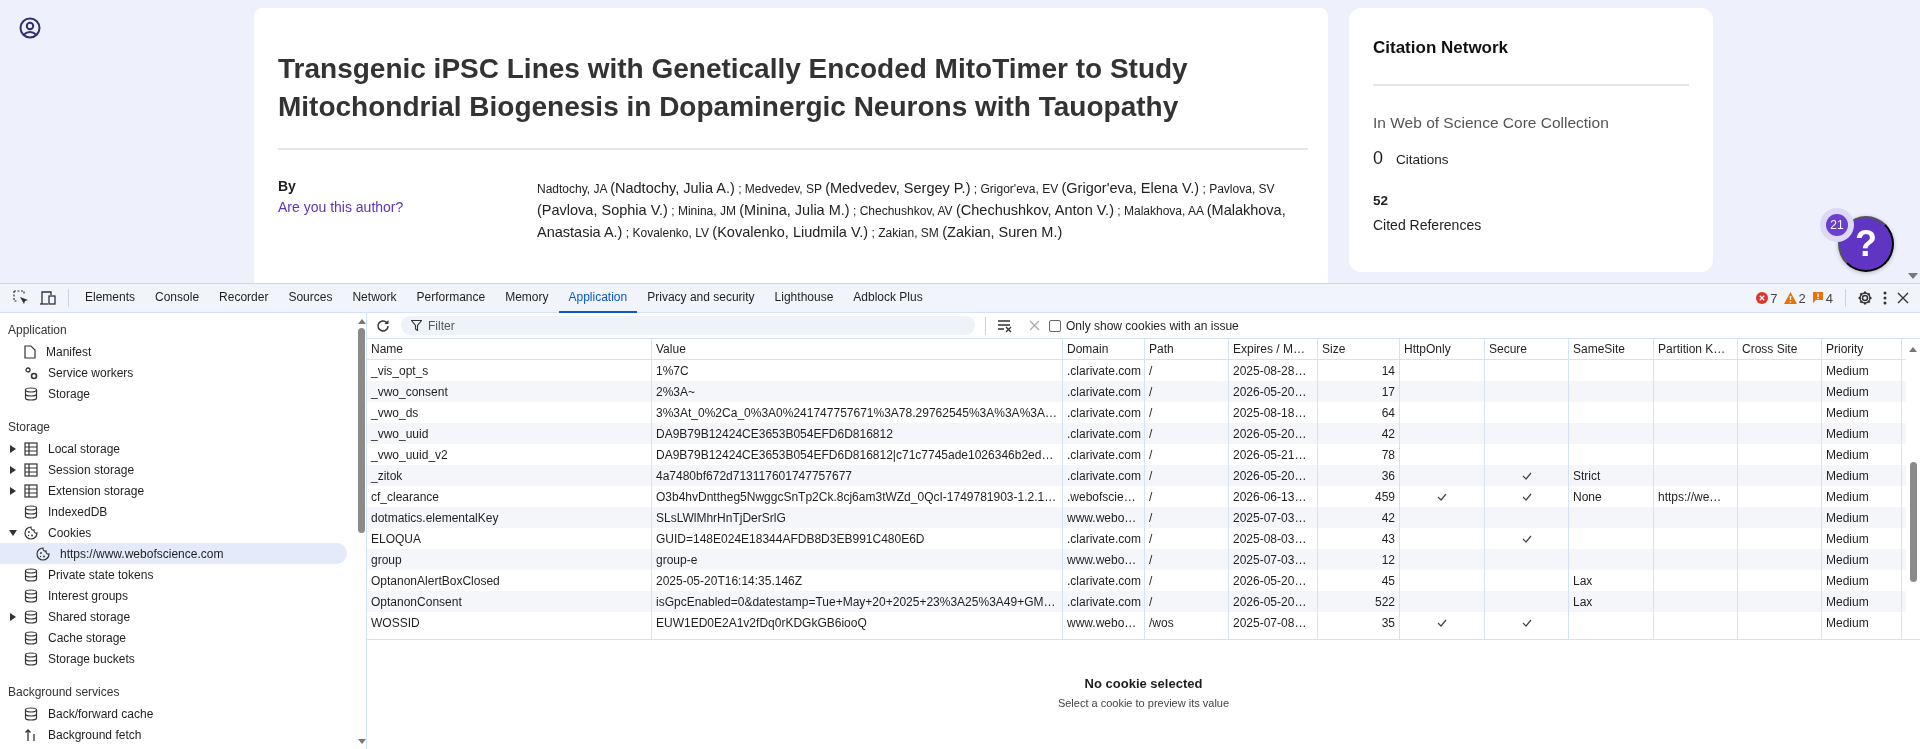 The height and width of the screenshot is (749, 1920). Describe the element at coordinates (1187, 349) in the screenshot. I see `column-header: Path` at that location.